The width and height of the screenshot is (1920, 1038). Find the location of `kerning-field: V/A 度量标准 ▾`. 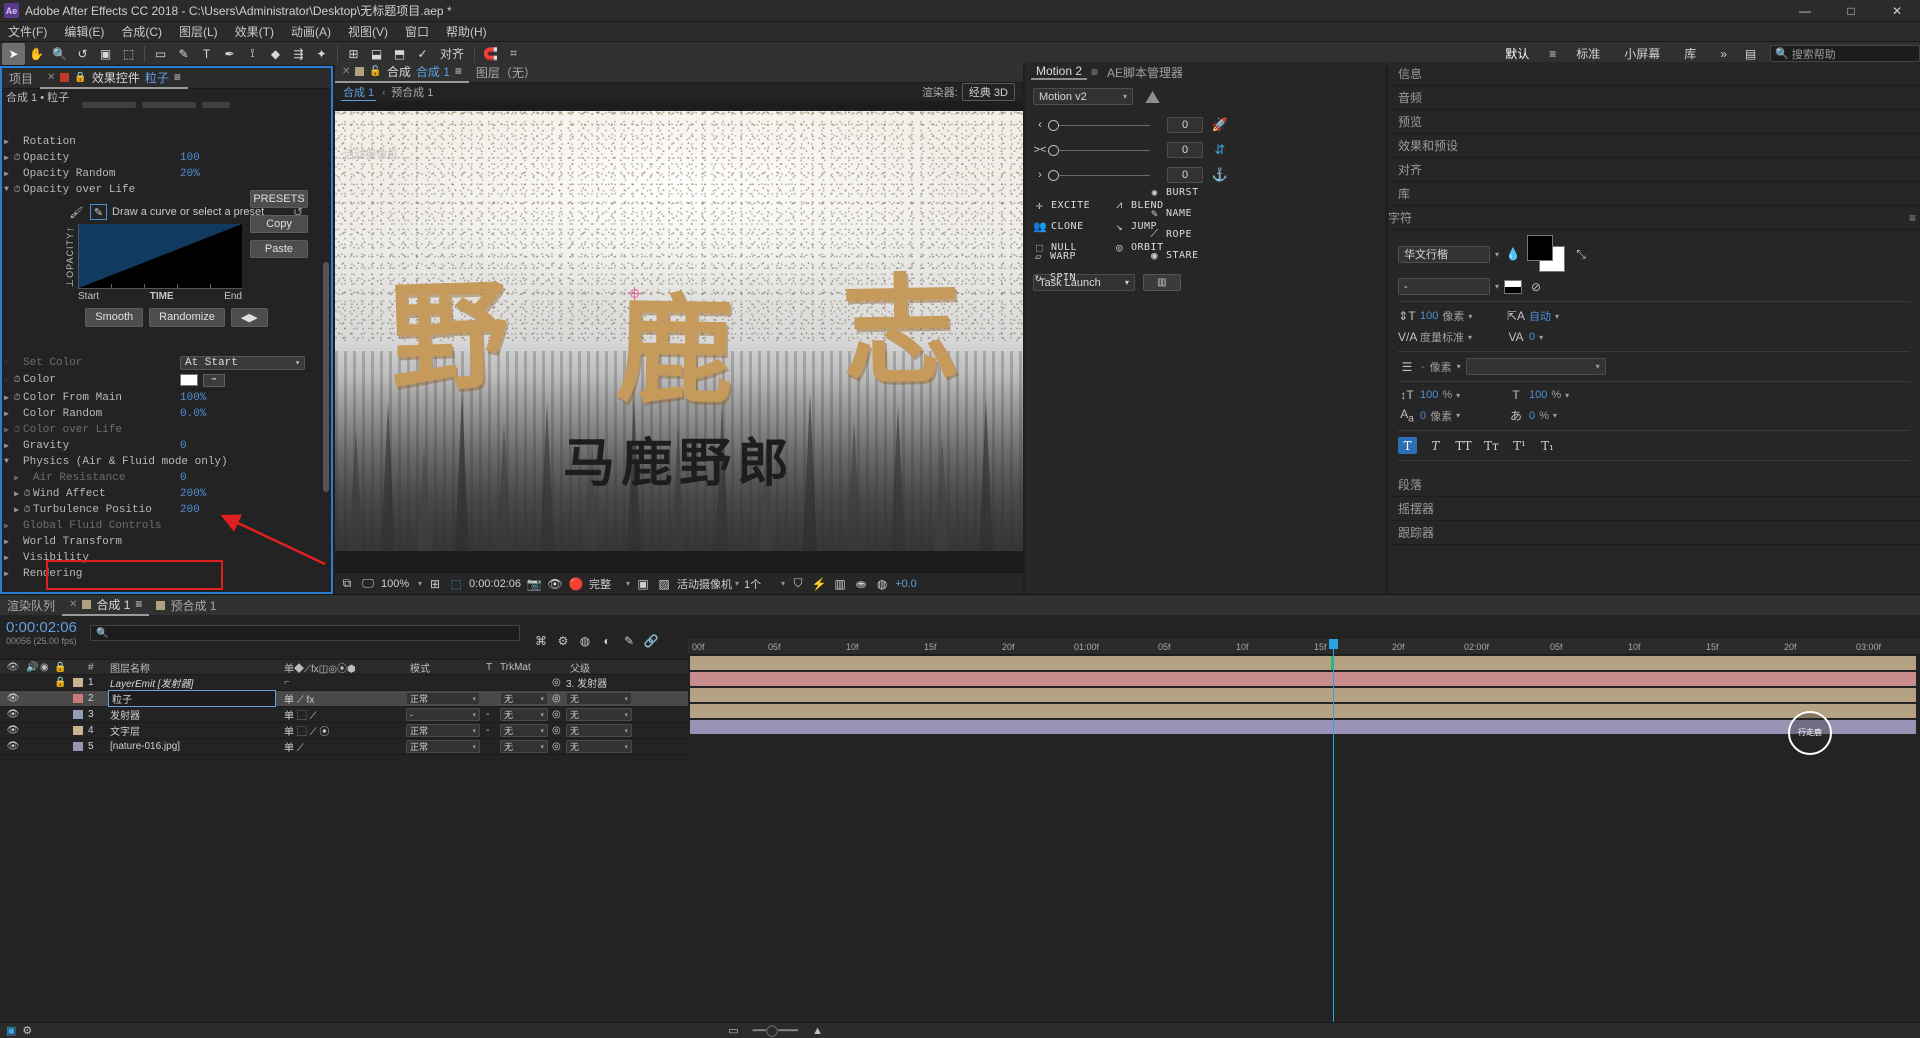

kerning-field: V/A 度量标准 ▾ is located at coordinates (1450, 337).